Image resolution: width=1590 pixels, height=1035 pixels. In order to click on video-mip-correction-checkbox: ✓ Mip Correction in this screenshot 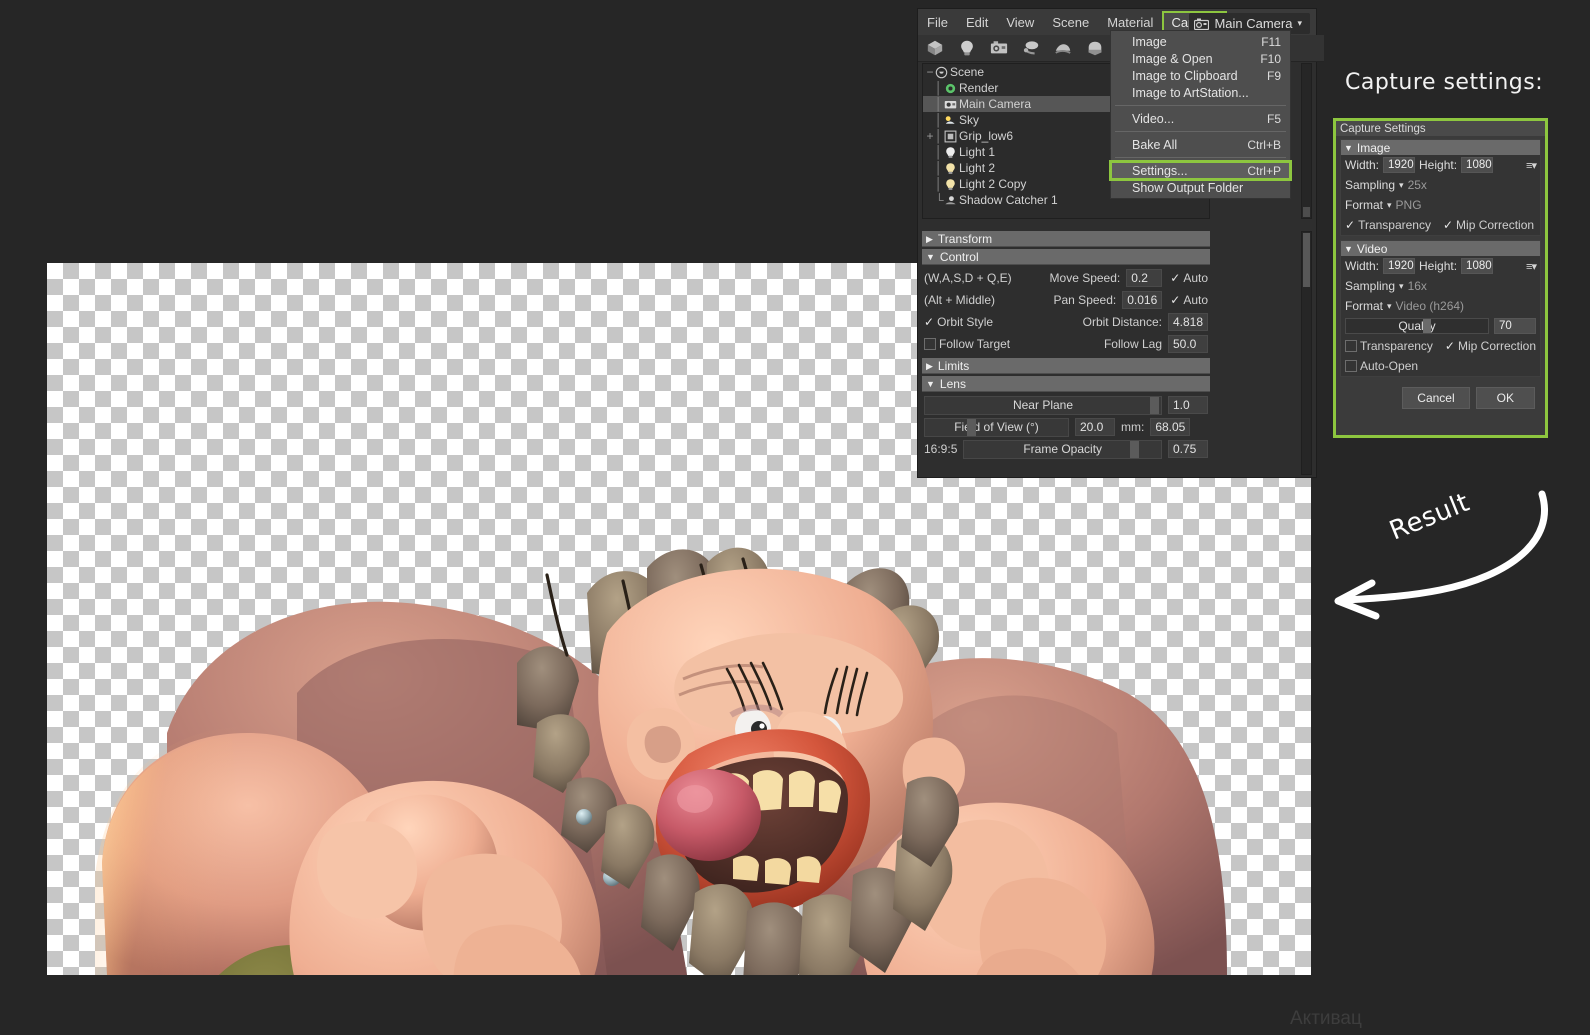, I will do `click(1490, 346)`.